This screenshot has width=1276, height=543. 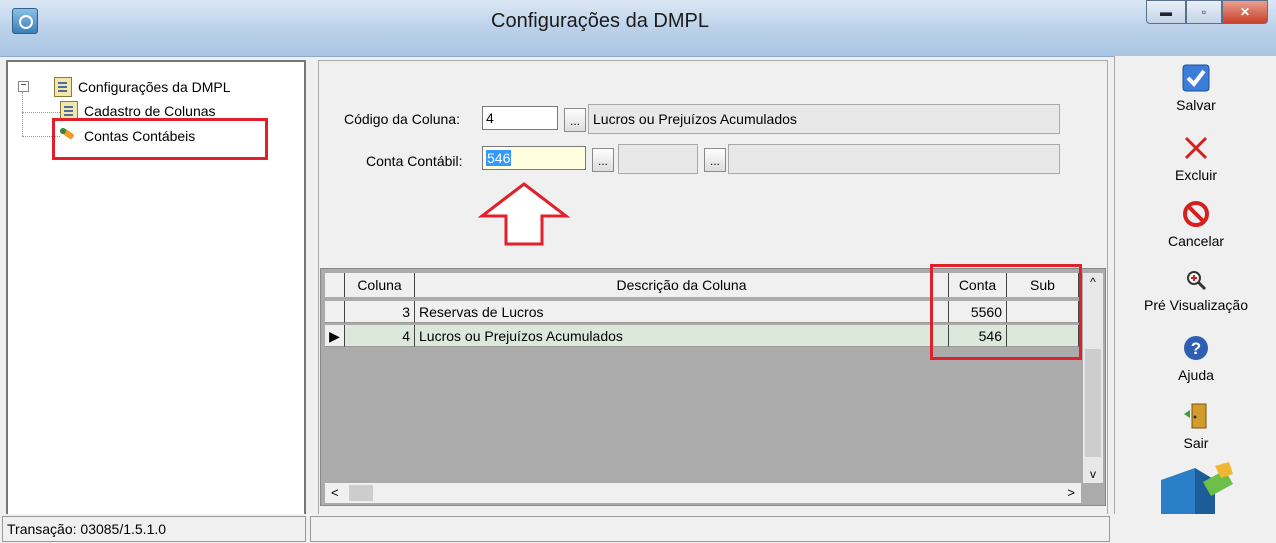 I want to click on help-icon: ?, so click(x=1196, y=348).